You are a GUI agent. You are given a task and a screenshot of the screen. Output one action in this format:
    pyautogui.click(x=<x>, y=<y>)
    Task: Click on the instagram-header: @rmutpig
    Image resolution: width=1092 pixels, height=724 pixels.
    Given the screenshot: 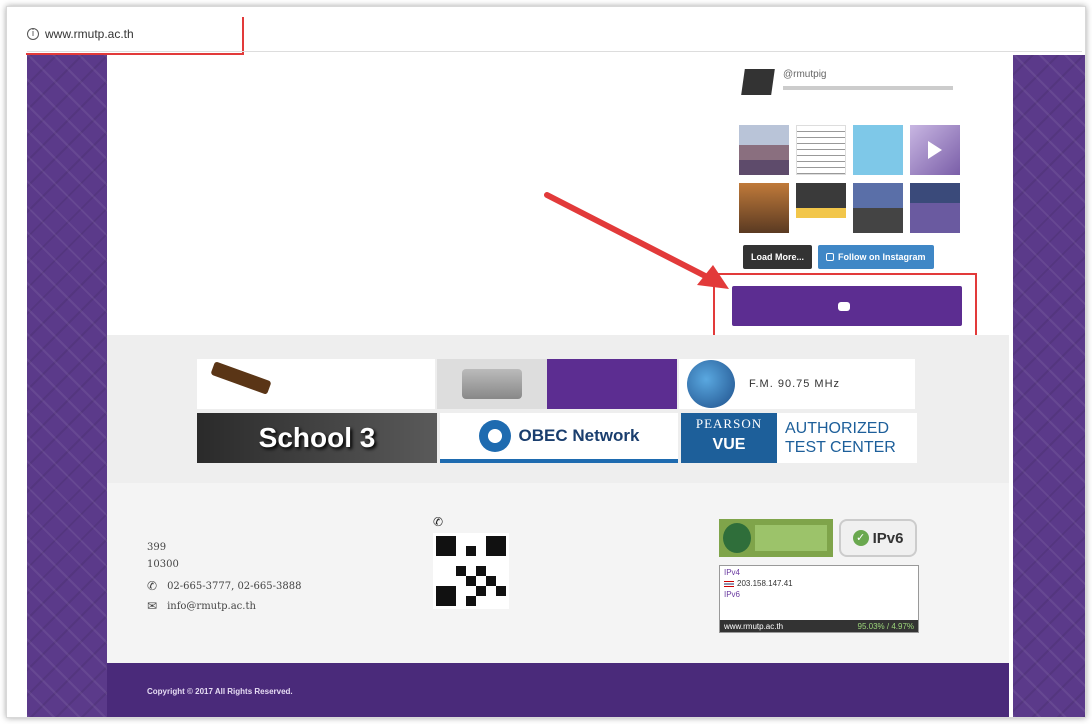 What is the action you would take?
    pyautogui.click(x=847, y=82)
    